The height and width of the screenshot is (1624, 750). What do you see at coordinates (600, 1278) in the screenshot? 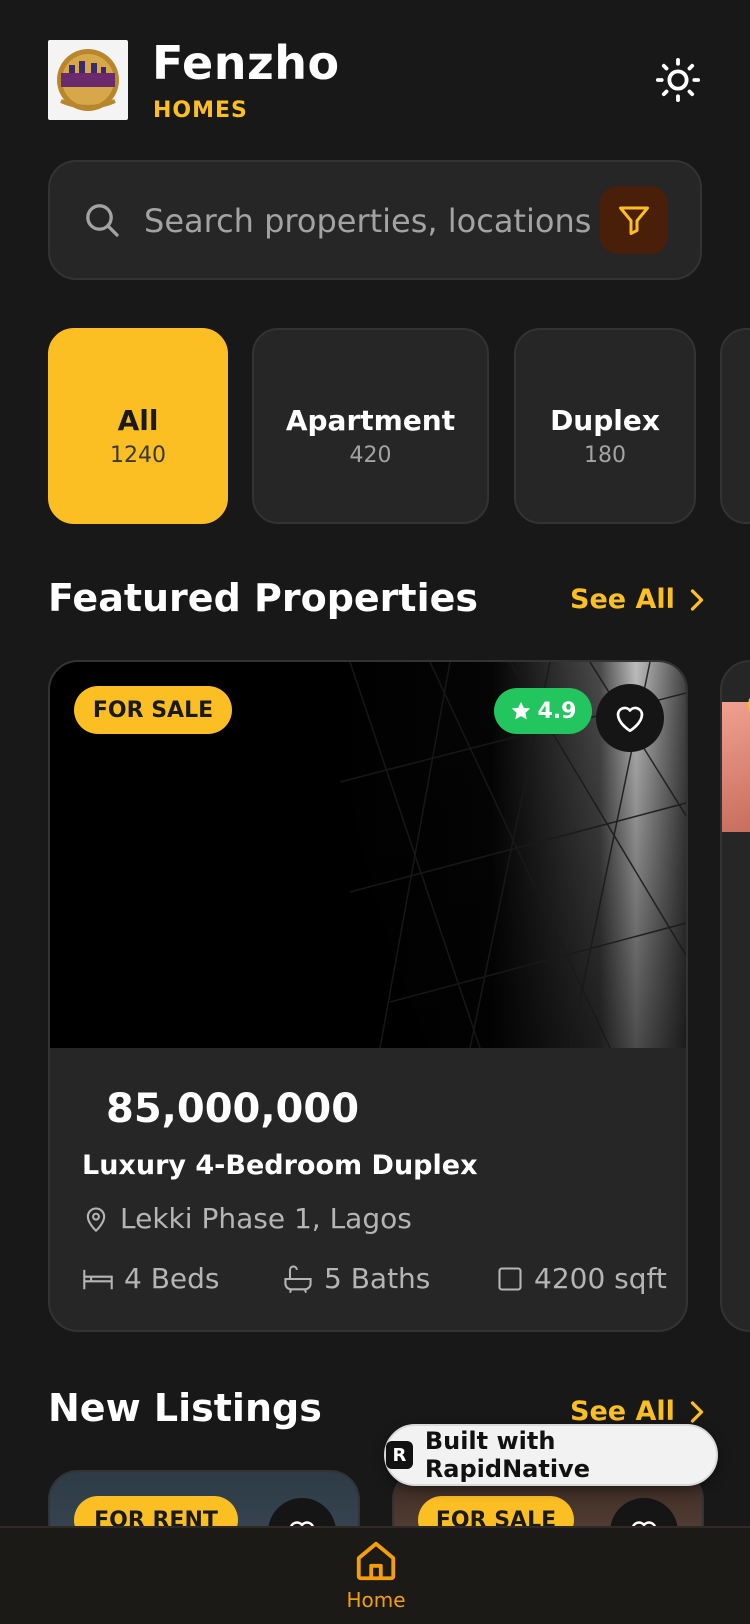
I see `area-text: 4200 sqft` at bounding box center [600, 1278].